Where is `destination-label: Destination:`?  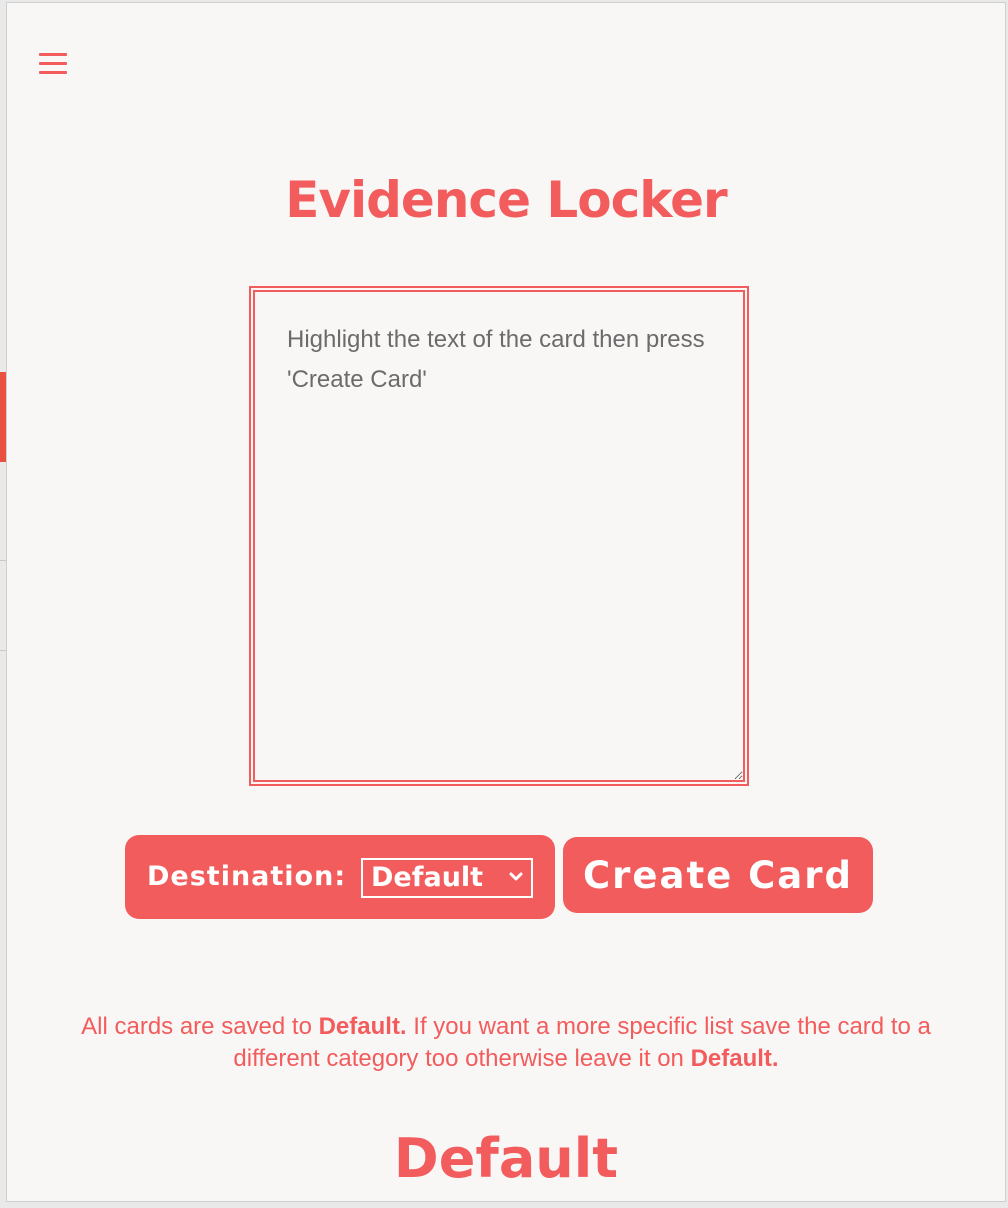 destination-label: Destination: is located at coordinates (247, 876).